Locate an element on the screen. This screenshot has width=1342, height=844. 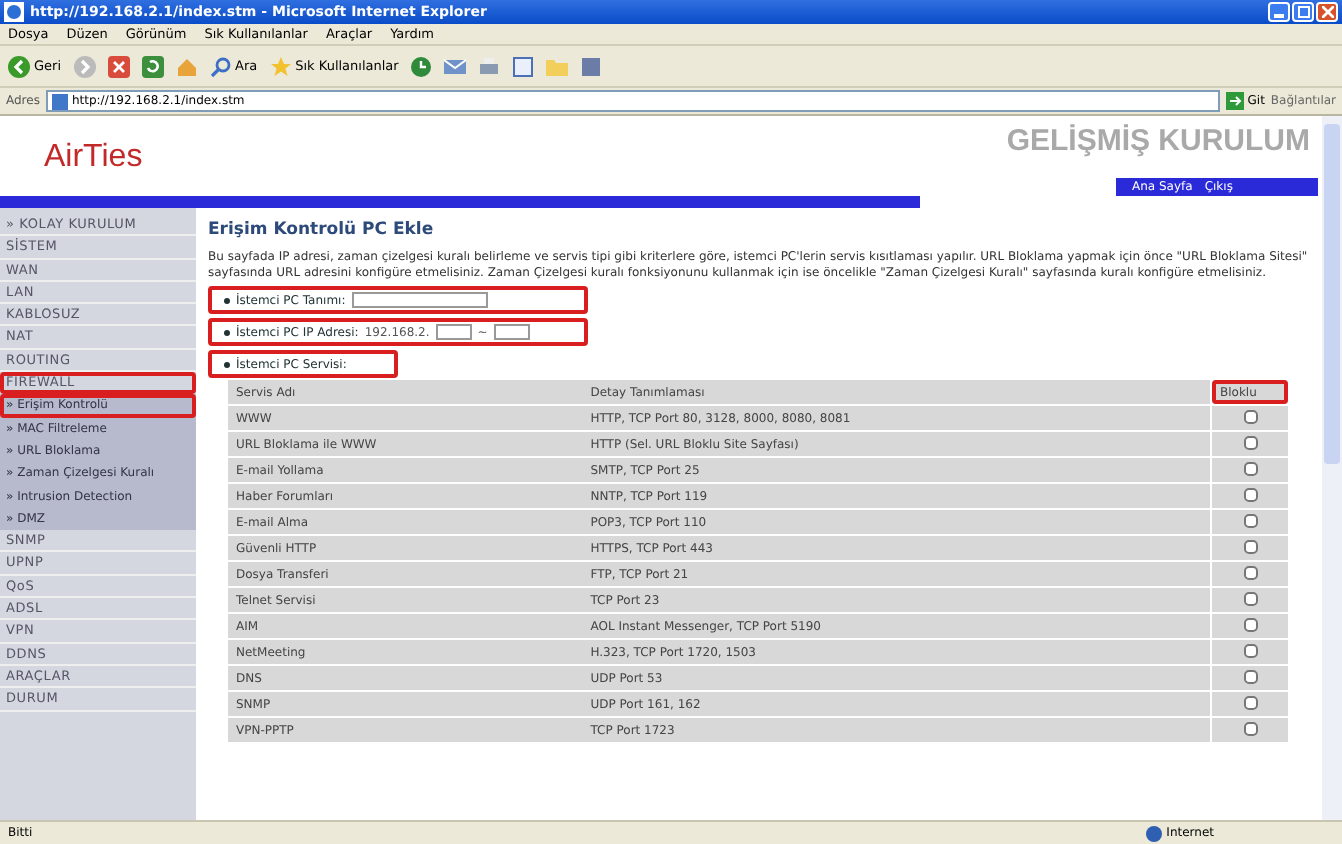
search-icon is located at coordinates (220, 66).